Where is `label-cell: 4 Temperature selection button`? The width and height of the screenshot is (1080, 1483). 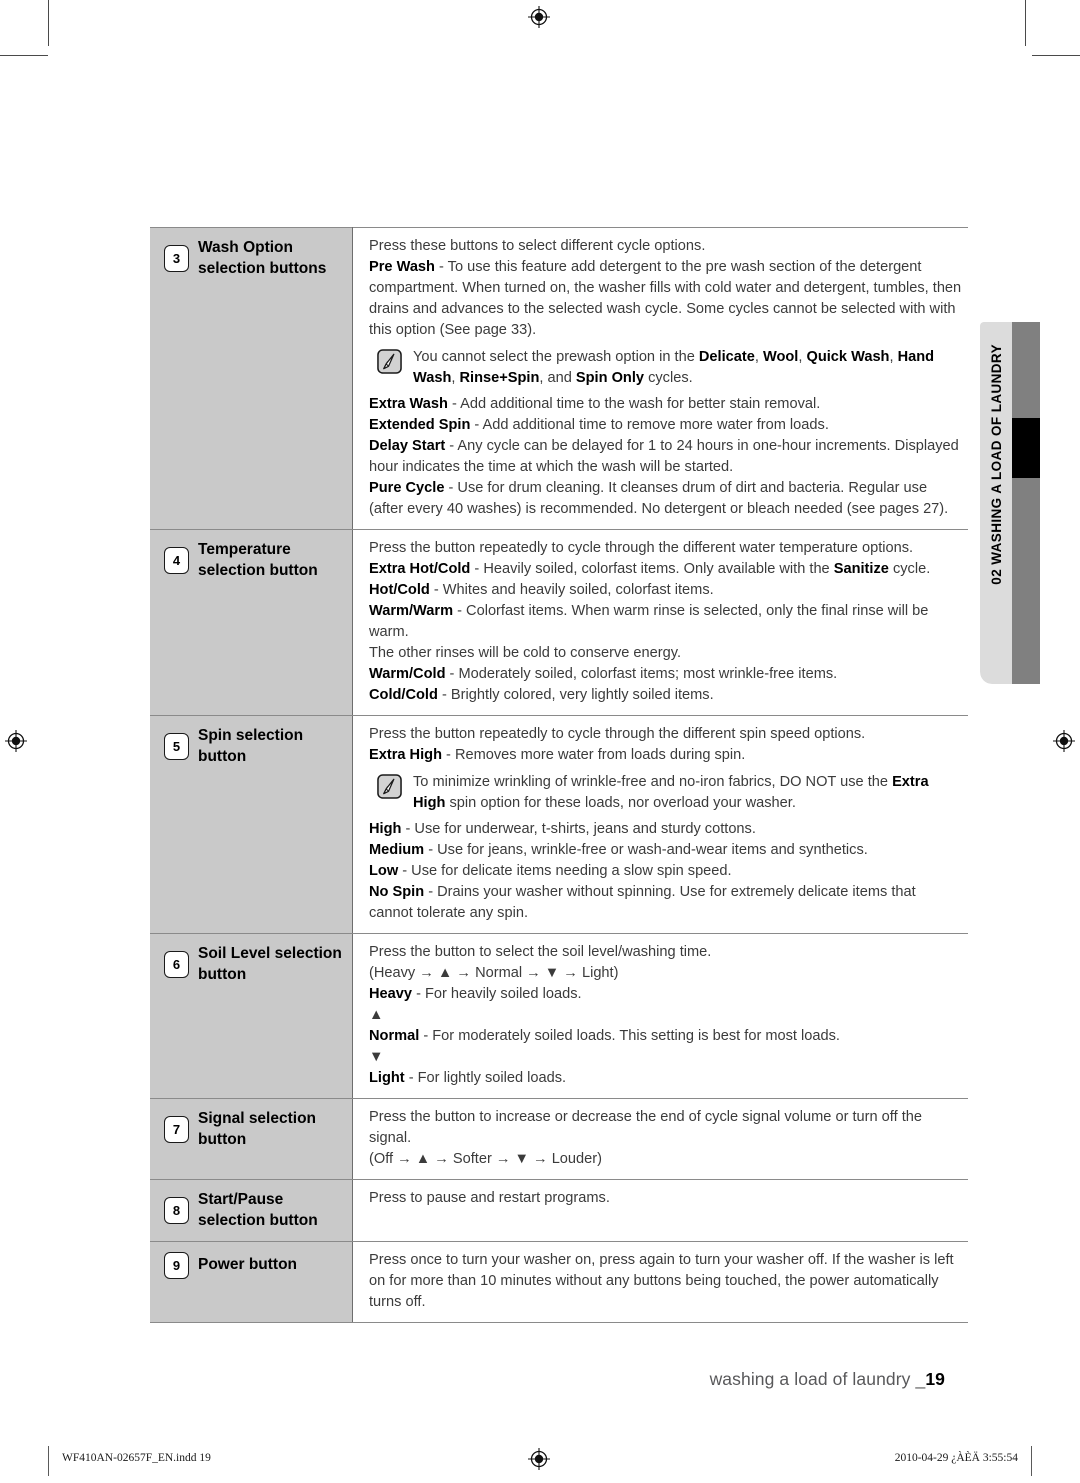
label-cell: 4 Temperature selection button is located at coordinates (251, 622).